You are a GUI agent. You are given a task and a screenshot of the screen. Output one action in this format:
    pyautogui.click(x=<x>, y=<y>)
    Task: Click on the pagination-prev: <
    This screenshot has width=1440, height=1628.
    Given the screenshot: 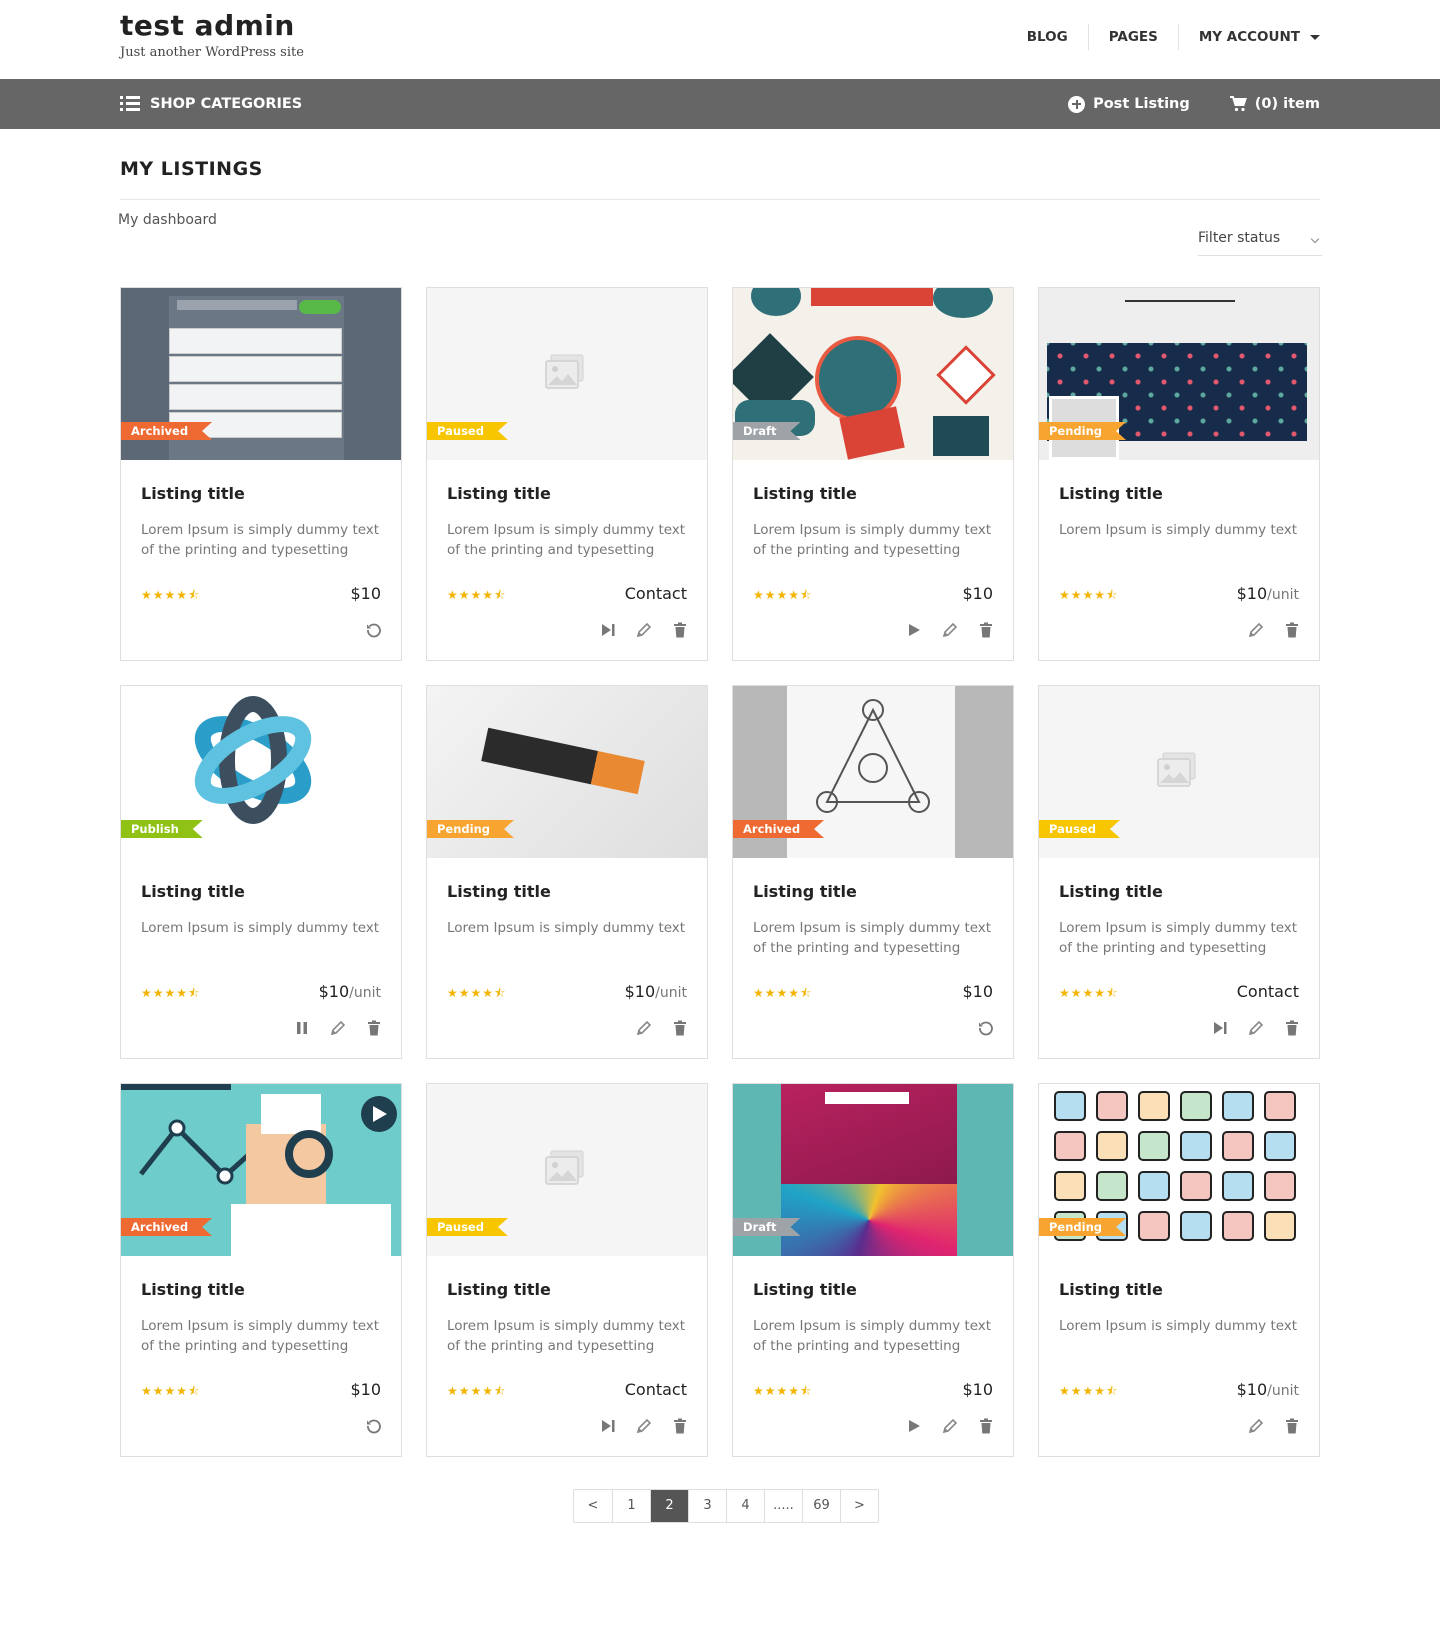 What is the action you would take?
    pyautogui.click(x=593, y=1506)
    